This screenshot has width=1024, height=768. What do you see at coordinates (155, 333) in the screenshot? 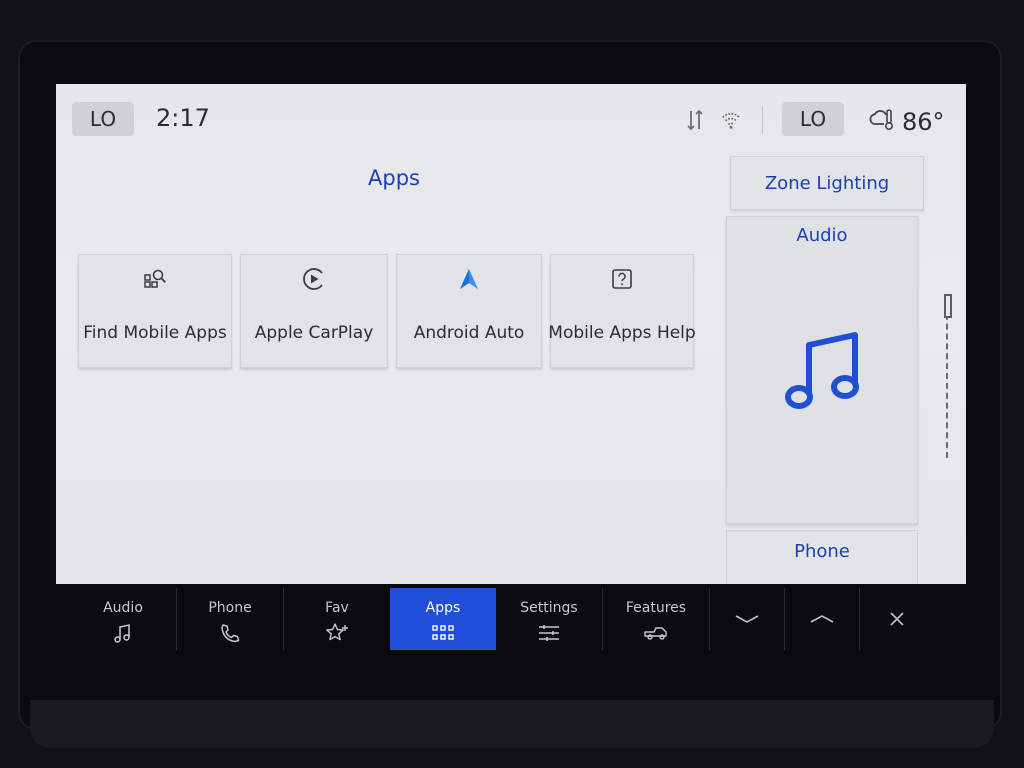
I see `tile-label: Find Mobile Apps` at bounding box center [155, 333].